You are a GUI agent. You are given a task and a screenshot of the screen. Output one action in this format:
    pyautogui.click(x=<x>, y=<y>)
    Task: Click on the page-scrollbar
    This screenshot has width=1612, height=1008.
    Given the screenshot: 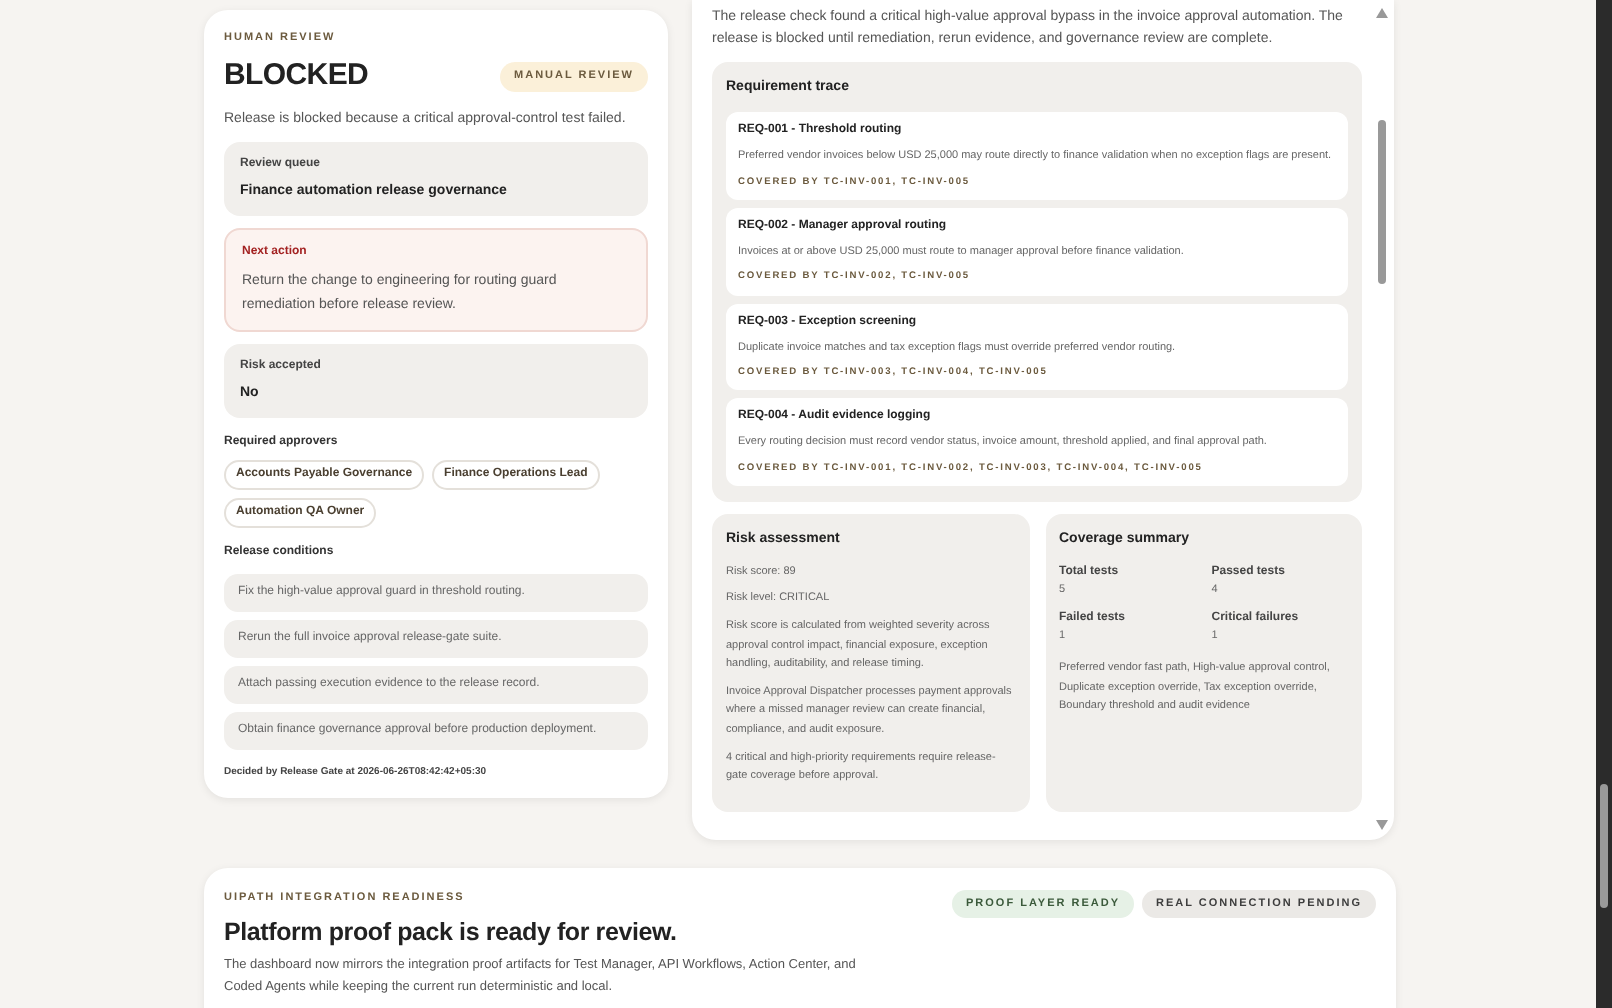 What is the action you would take?
    pyautogui.click(x=1604, y=504)
    